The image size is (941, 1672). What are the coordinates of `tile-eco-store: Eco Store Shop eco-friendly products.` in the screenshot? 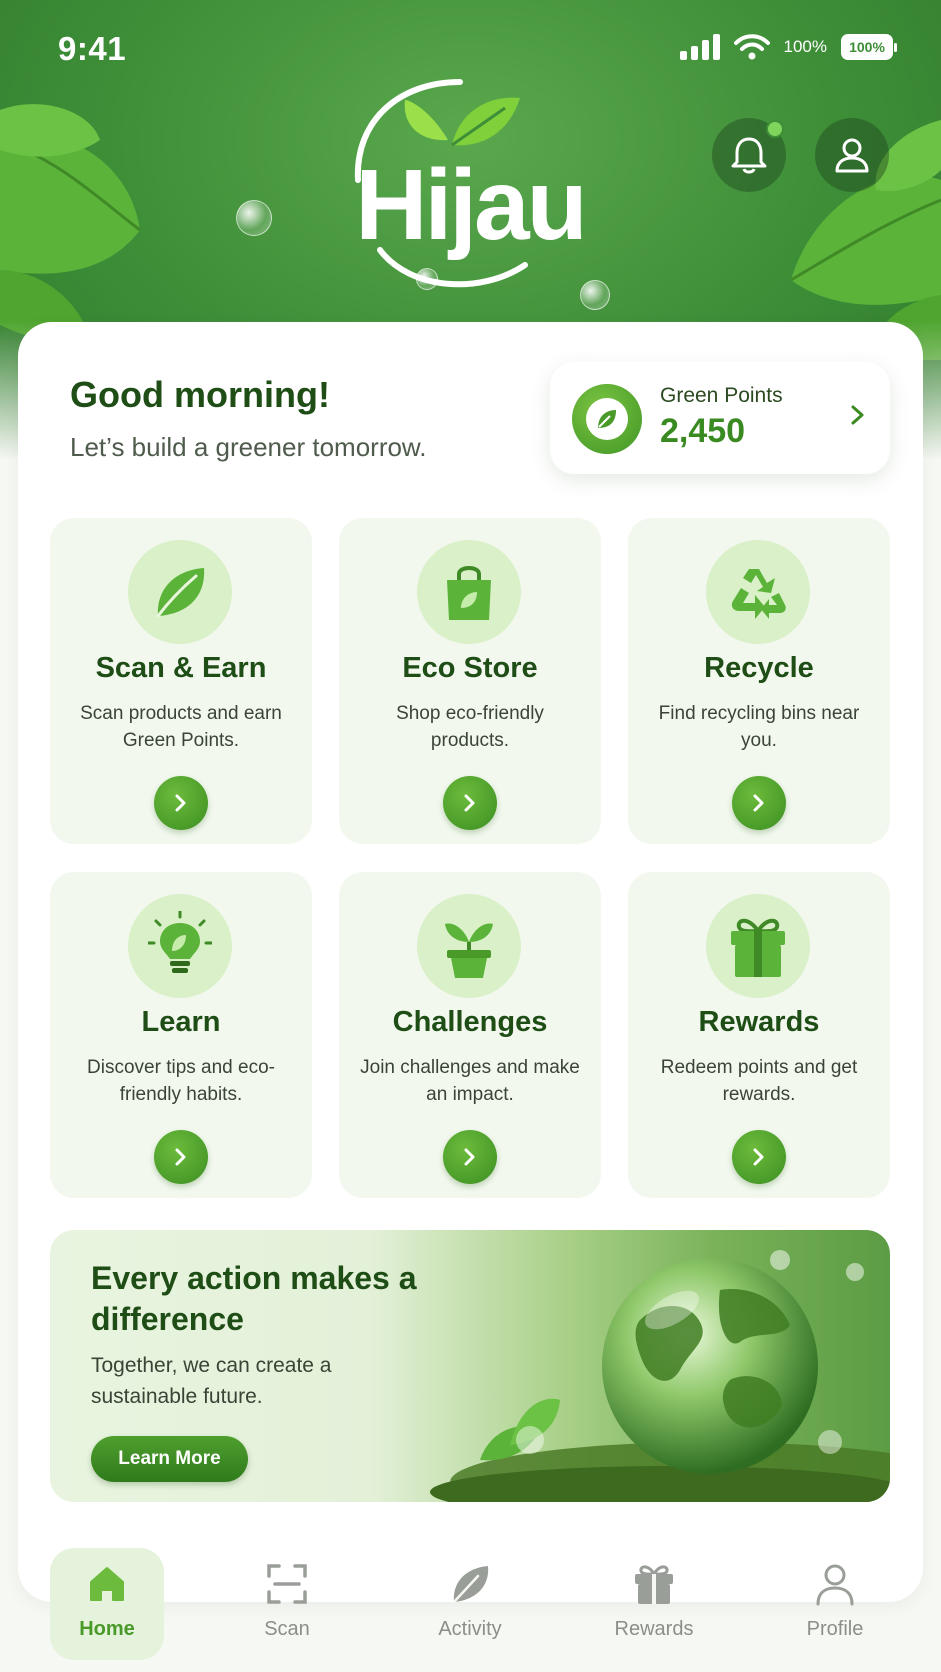 It's located at (470, 681).